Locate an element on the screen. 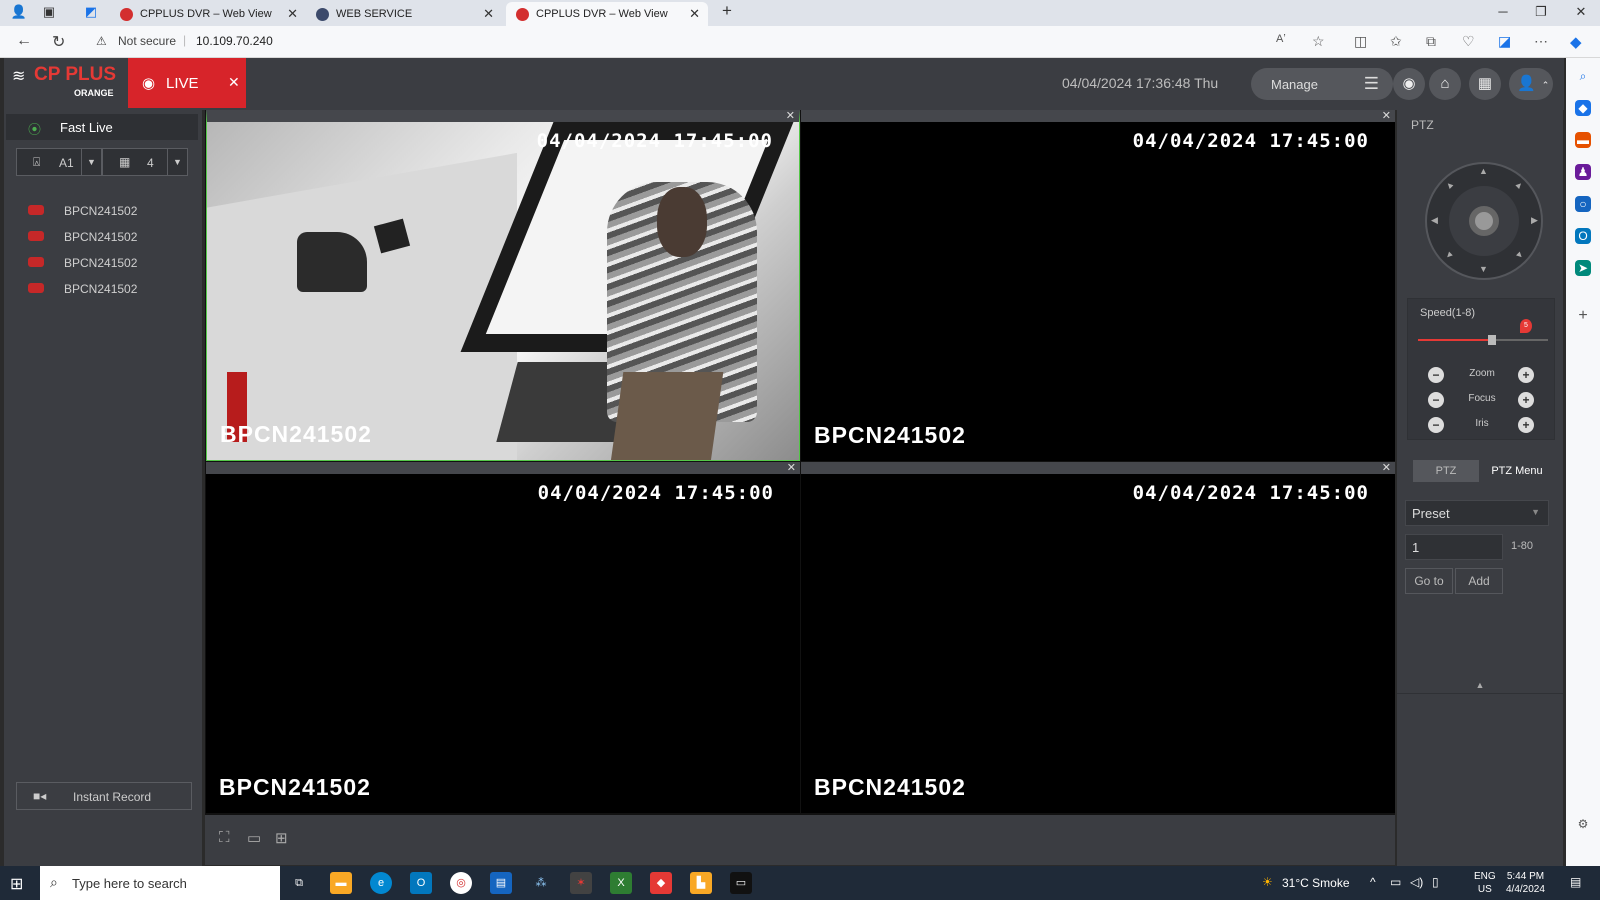 This screenshot has height=900, width=1600. anydesk-icon: ◆ is located at coordinates (661, 883).